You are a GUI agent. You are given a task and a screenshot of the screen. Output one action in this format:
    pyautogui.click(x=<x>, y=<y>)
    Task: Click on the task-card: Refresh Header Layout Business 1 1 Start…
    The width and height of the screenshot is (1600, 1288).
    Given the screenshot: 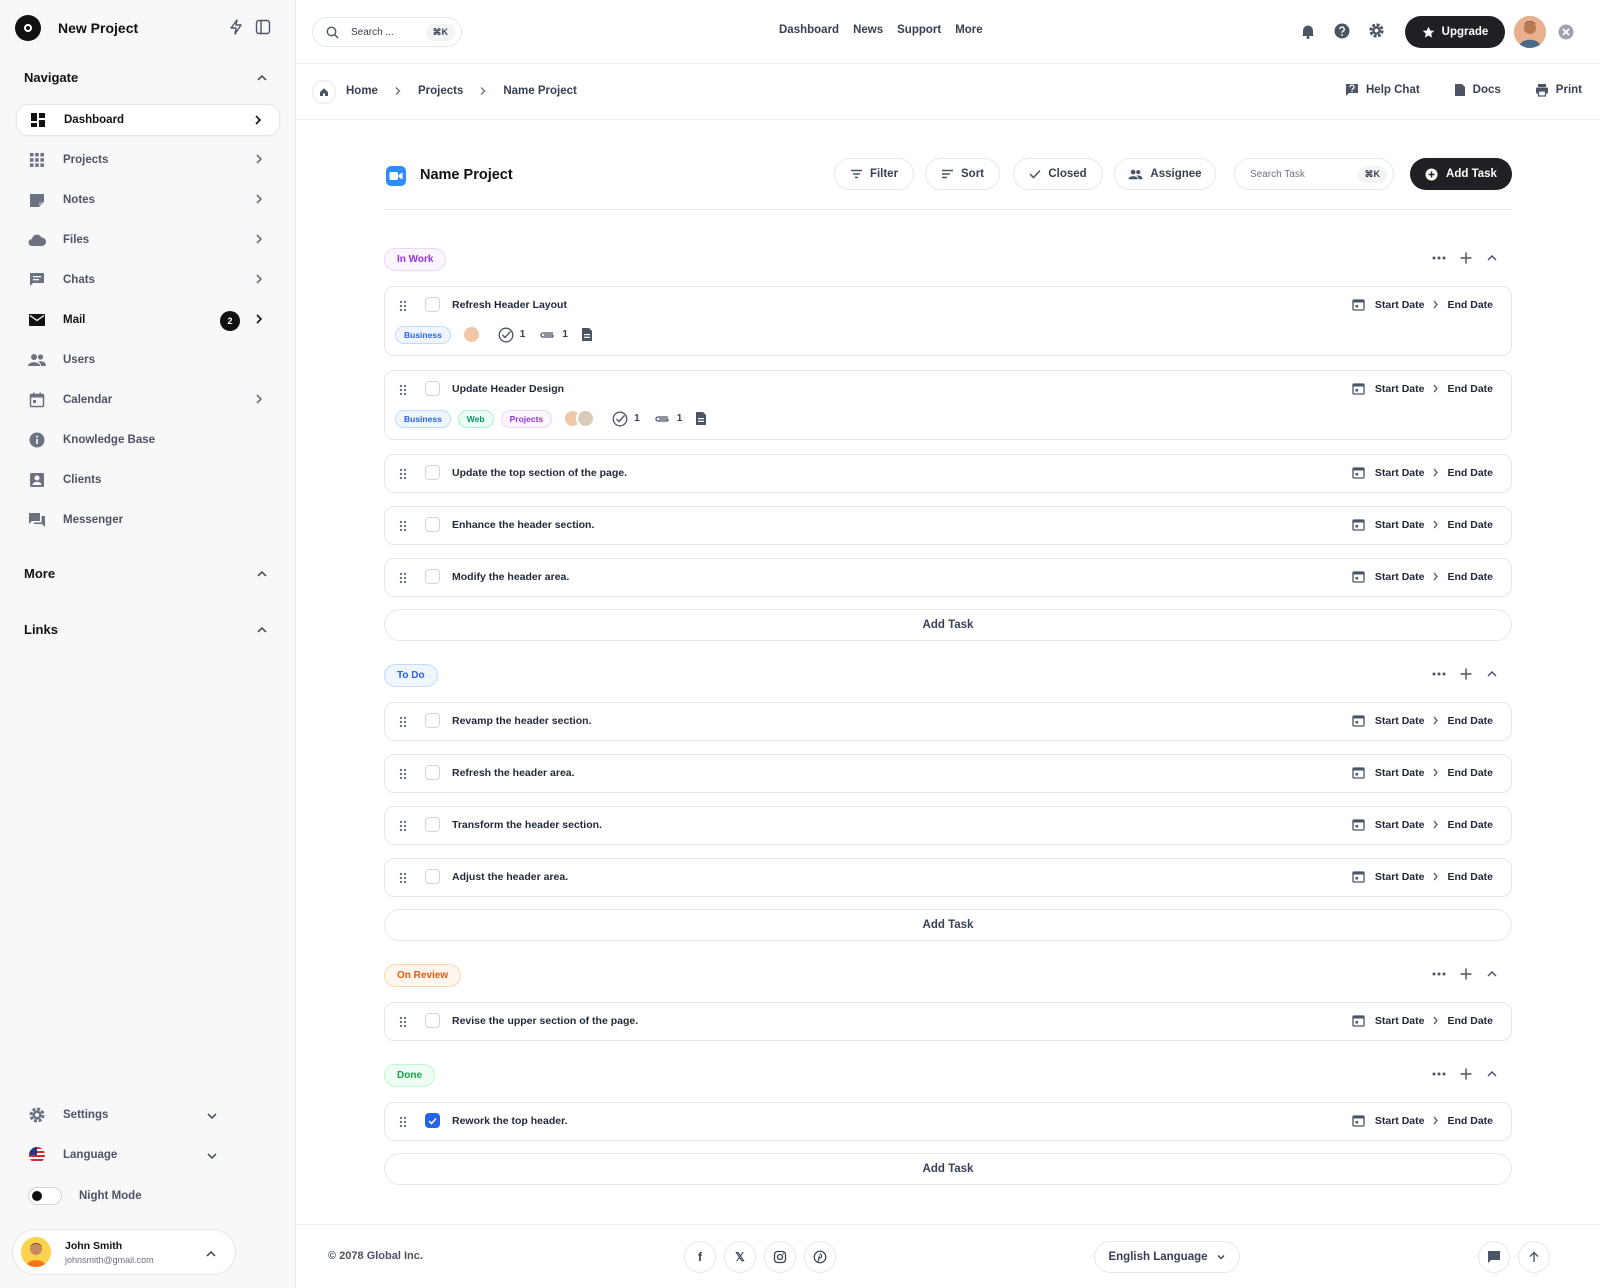 What is the action you would take?
    pyautogui.click(x=948, y=321)
    